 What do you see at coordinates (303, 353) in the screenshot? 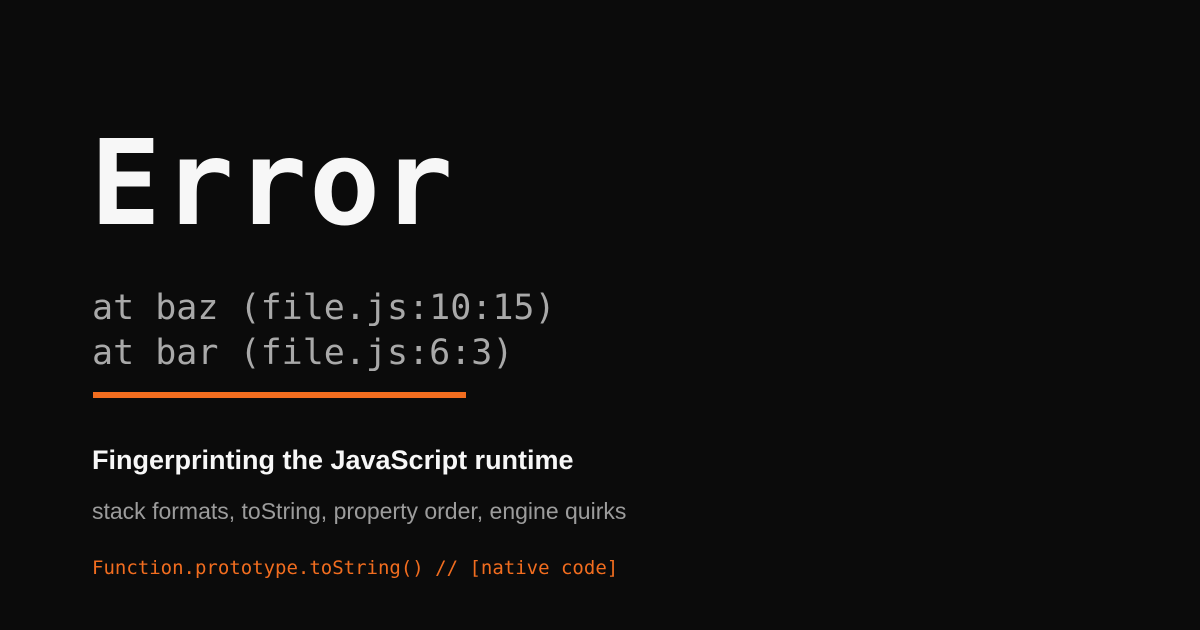
I see `stack-trace-line: at bar (file.js:6:3)` at bounding box center [303, 353].